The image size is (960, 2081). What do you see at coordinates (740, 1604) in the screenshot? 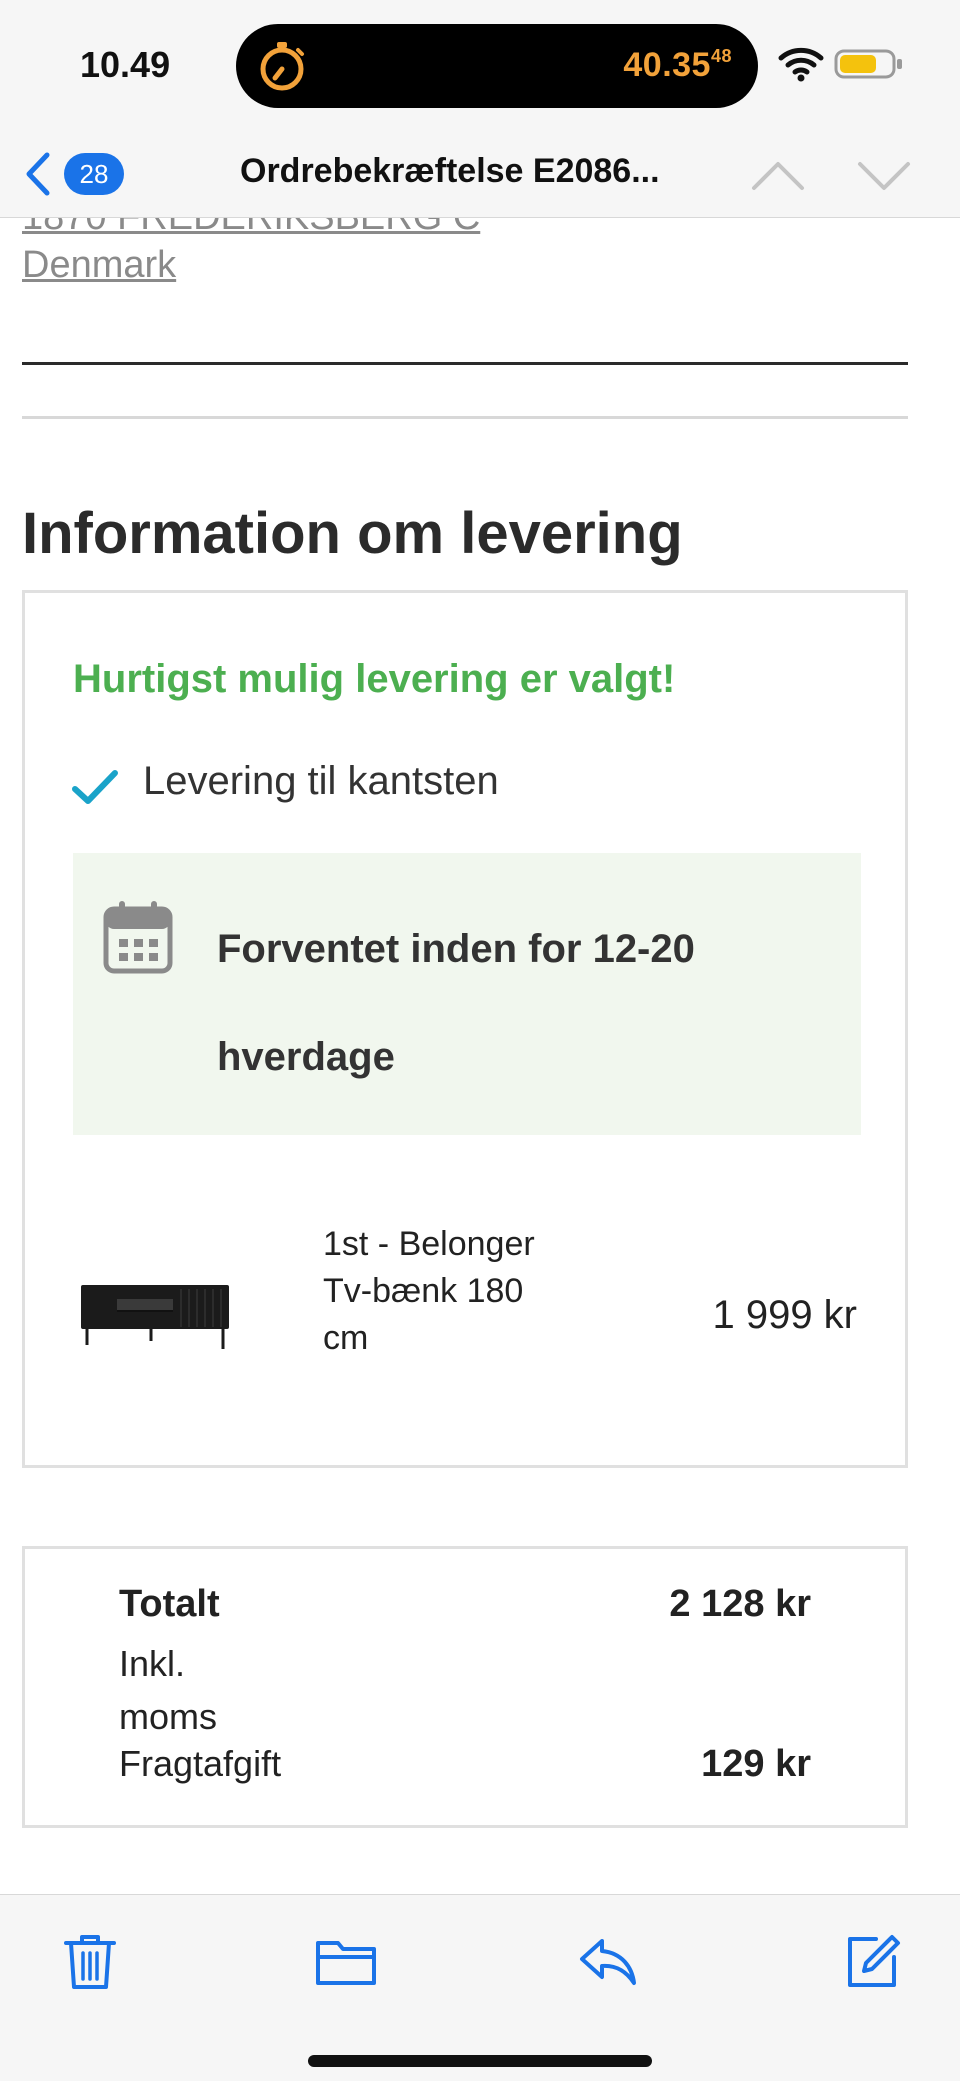
I see `total-value: 2 128 kr` at bounding box center [740, 1604].